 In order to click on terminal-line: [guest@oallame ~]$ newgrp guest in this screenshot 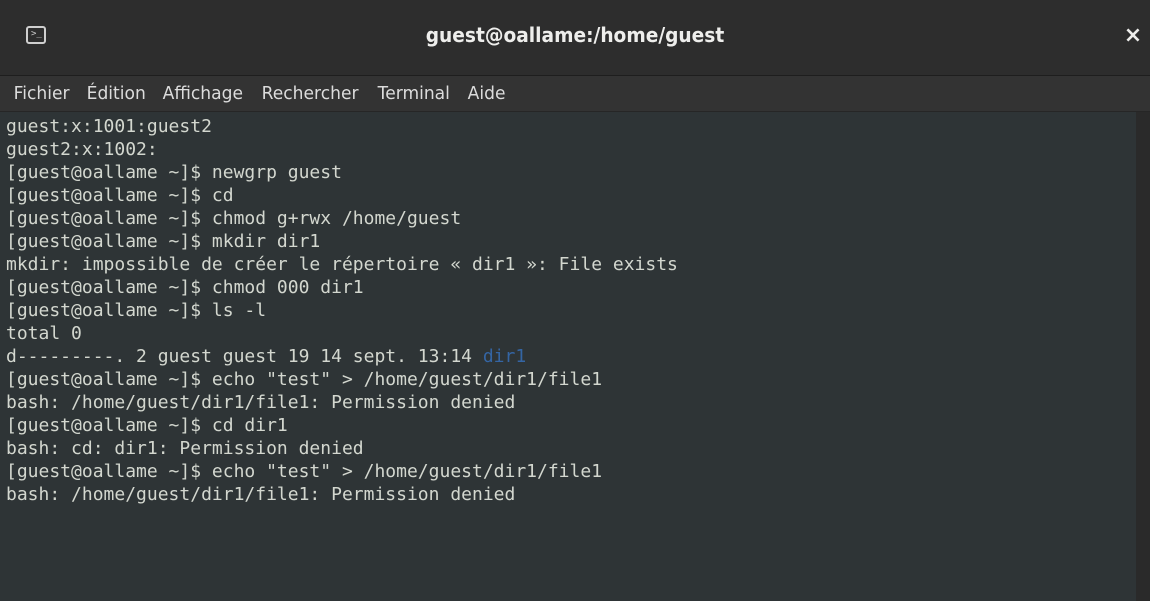, I will do `click(174, 172)`.